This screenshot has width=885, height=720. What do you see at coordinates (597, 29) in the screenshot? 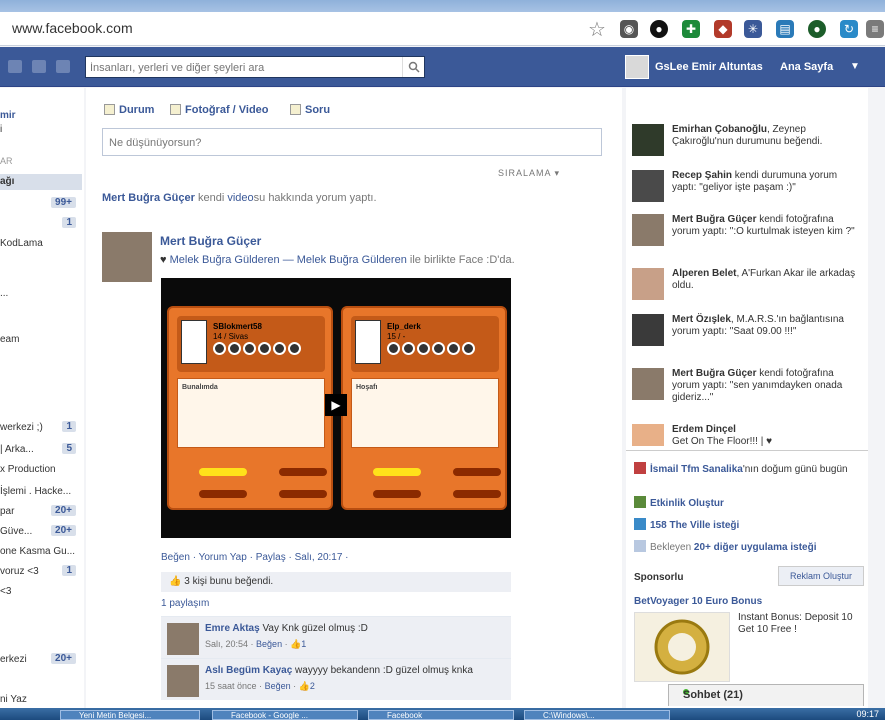
I see `bookmark-star-icon: ☆` at bounding box center [597, 29].